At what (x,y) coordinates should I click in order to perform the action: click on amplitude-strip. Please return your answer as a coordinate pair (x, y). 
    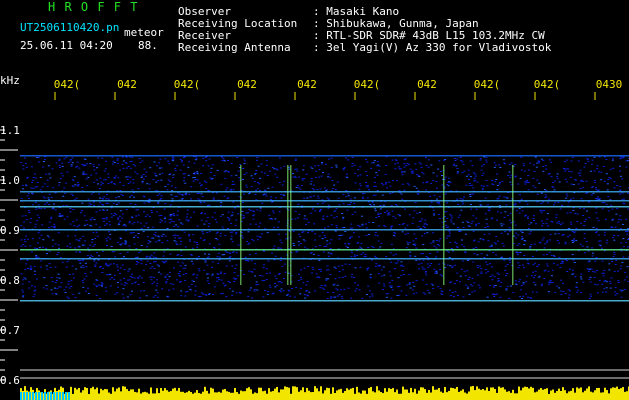
    Looking at the image, I should click on (324, 393).